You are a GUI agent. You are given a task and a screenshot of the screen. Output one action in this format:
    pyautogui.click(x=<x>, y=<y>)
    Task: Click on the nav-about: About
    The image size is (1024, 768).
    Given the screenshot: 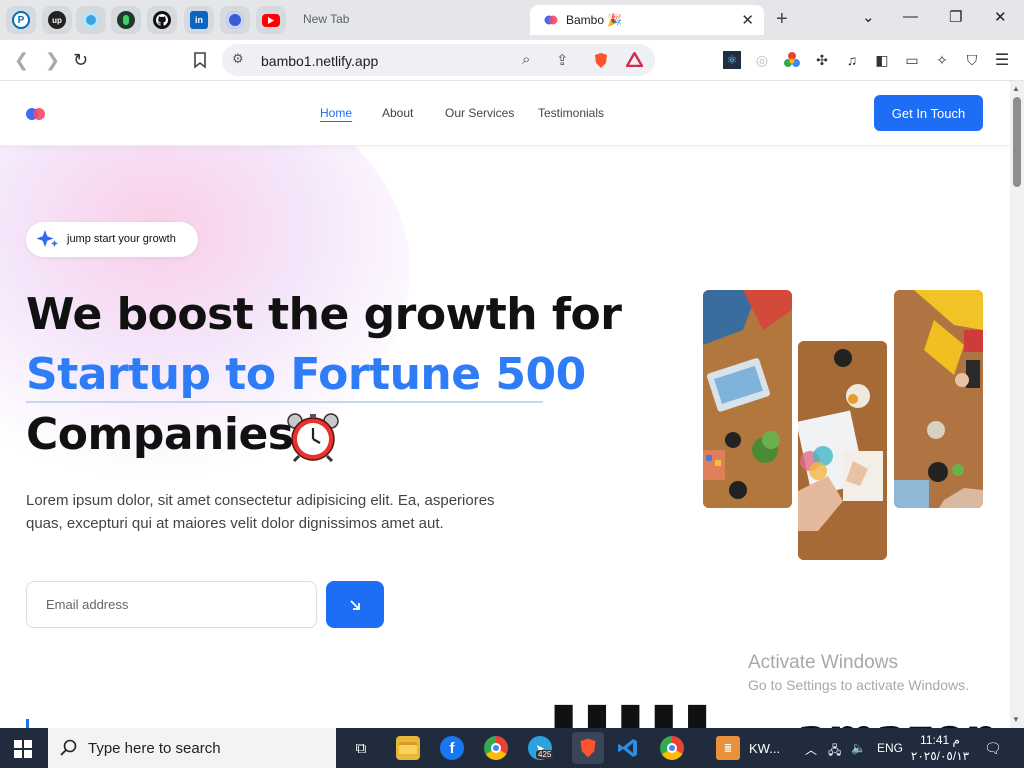 What is the action you would take?
    pyautogui.click(x=397, y=113)
    